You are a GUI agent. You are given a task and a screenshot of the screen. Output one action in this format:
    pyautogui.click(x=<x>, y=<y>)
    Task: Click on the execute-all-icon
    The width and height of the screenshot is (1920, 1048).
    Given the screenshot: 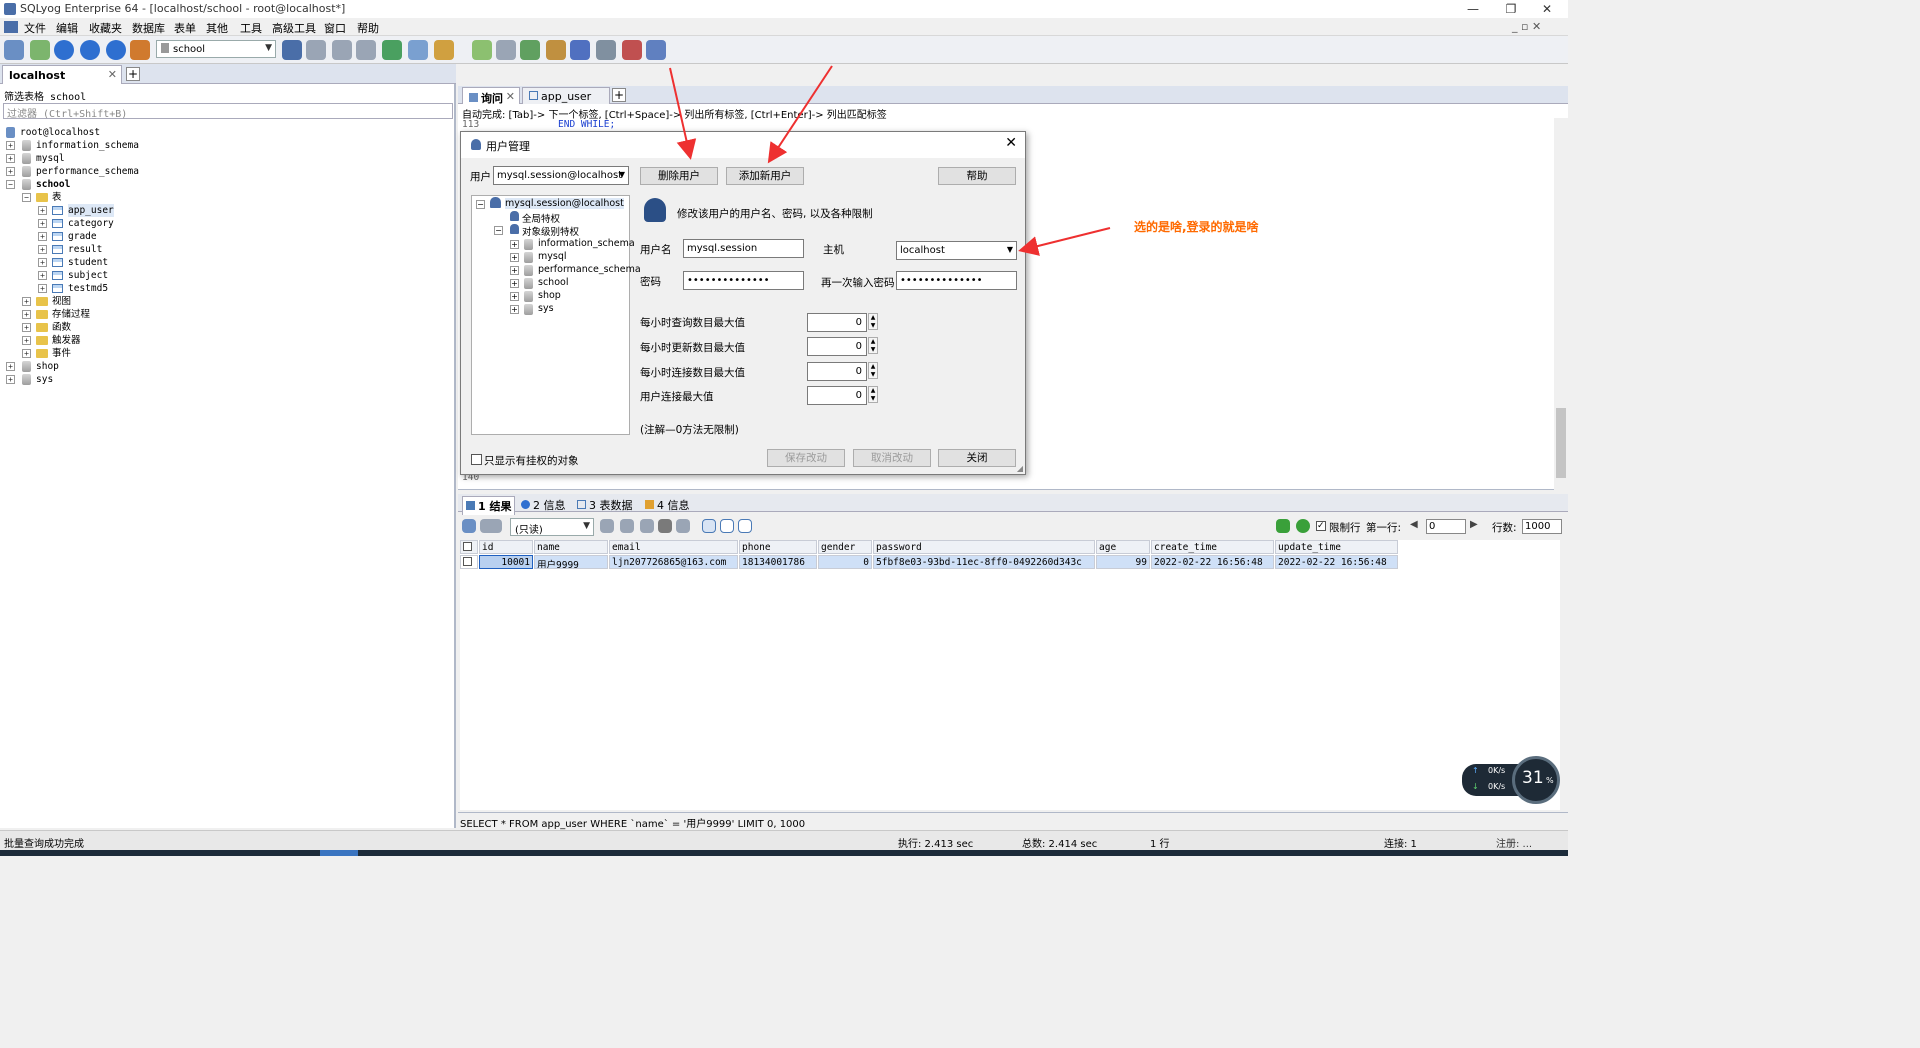 What is the action you would take?
    pyautogui.click(x=90, y=50)
    